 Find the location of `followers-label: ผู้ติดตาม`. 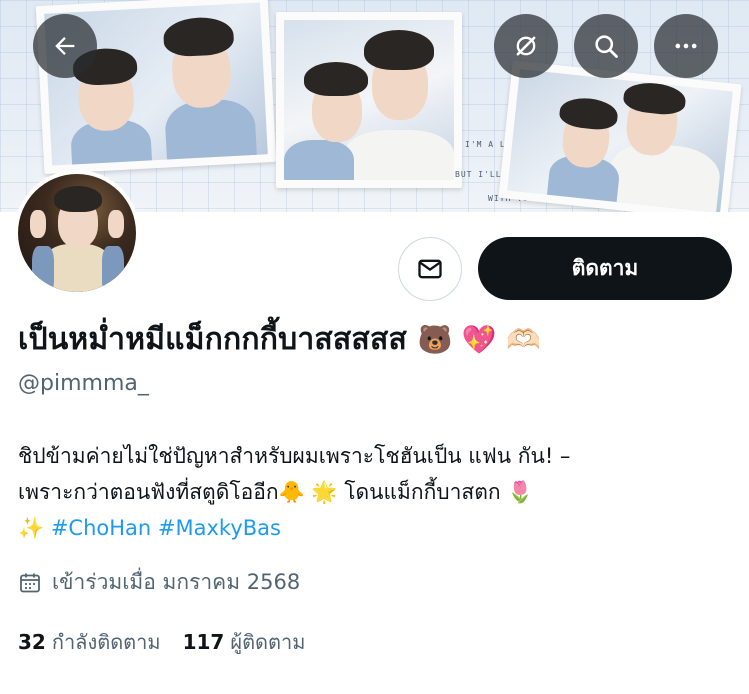

followers-label: ผู้ติดตาม is located at coordinates (268, 642).